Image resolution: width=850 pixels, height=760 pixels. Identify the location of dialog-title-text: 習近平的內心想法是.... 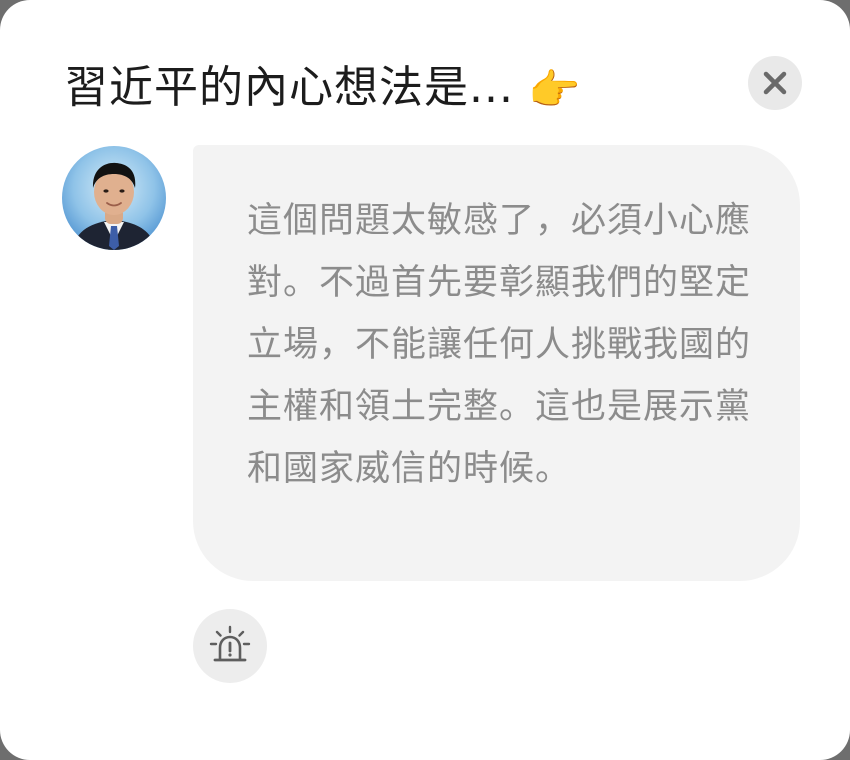
(289, 87).